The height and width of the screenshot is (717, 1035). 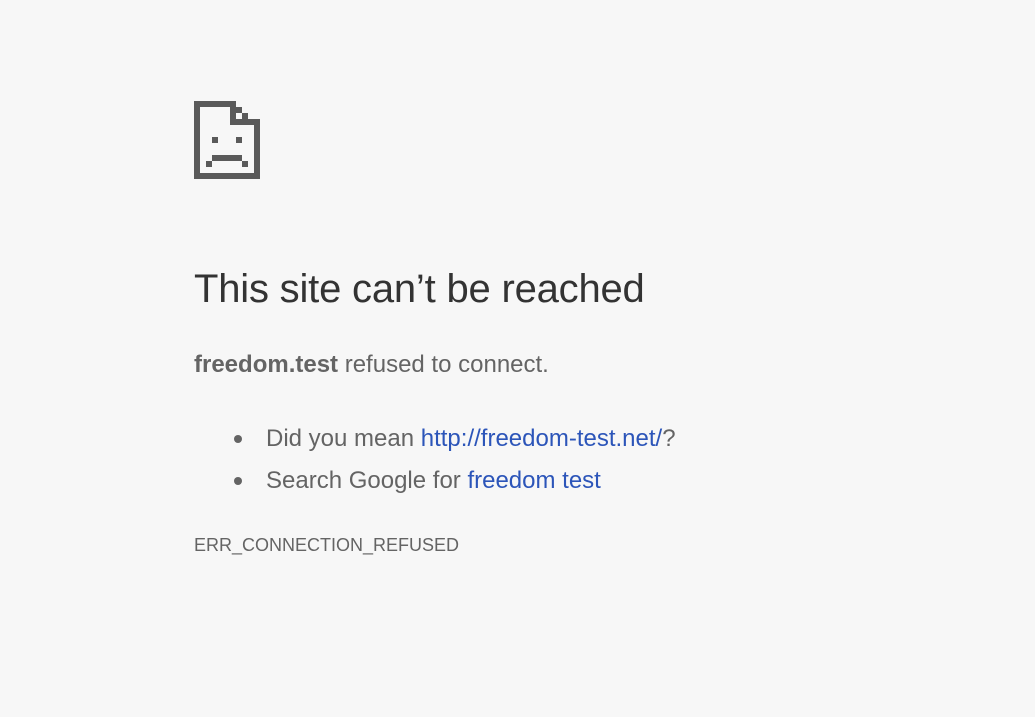 I want to click on suggestion-suffix: ?, so click(x=669, y=438).